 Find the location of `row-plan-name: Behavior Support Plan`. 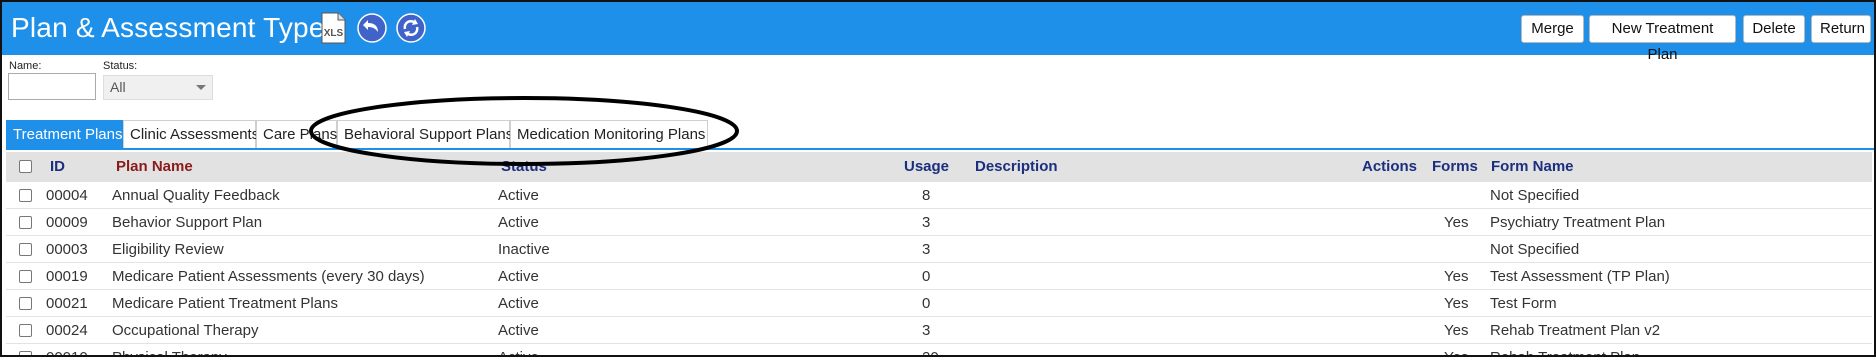

row-plan-name: Behavior Support Plan is located at coordinates (187, 222).